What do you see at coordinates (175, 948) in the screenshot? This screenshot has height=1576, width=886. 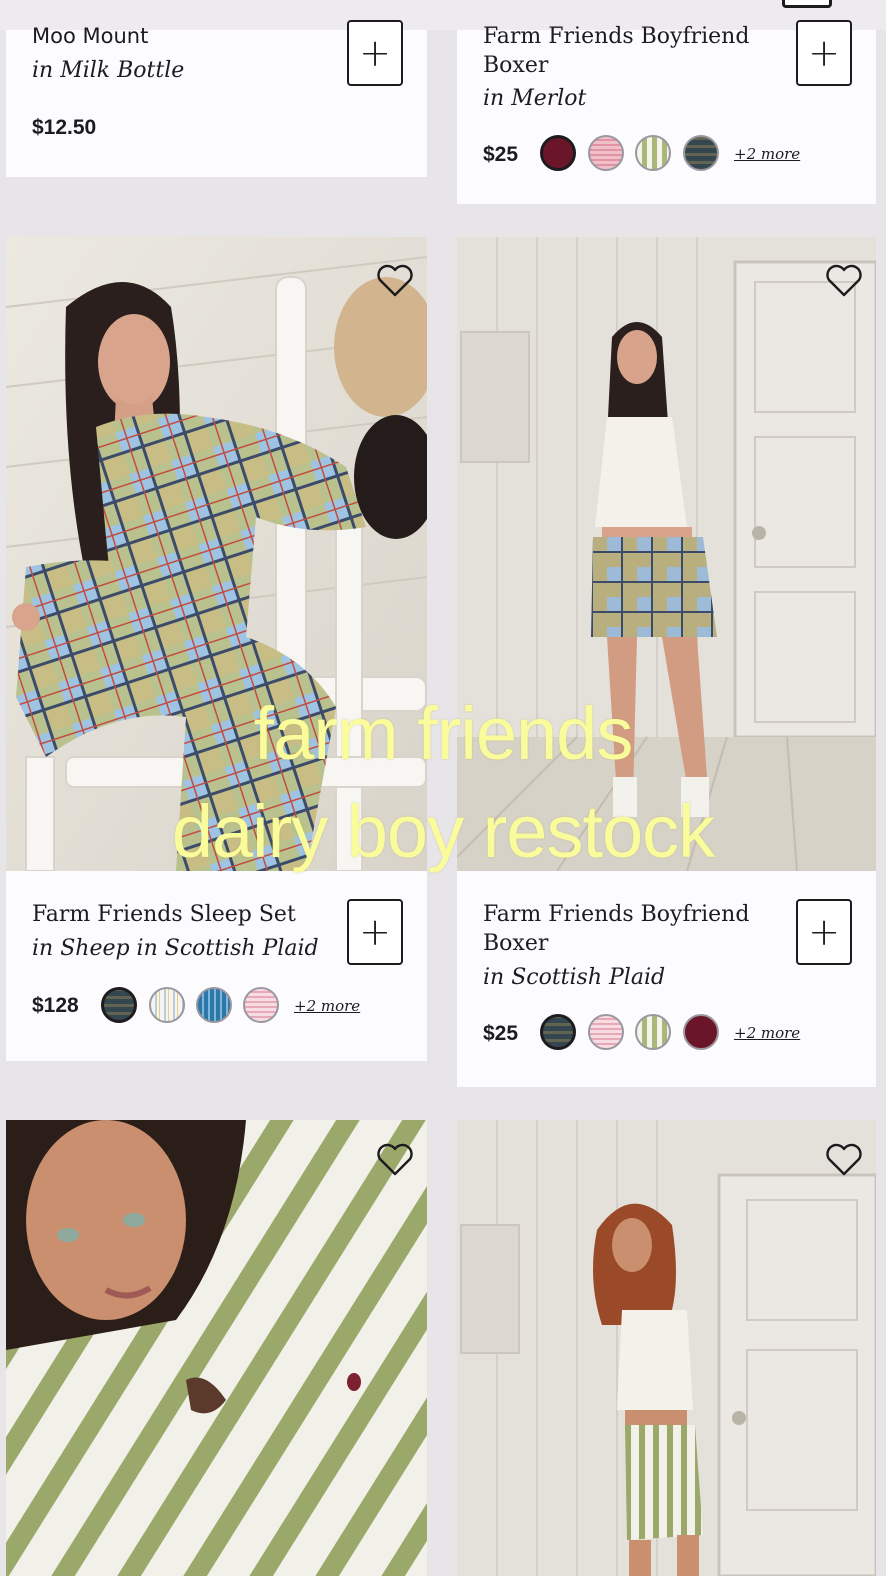 I see `product-variant: in Sheep in Scottish Plaid` at bounding box center [175, 948].